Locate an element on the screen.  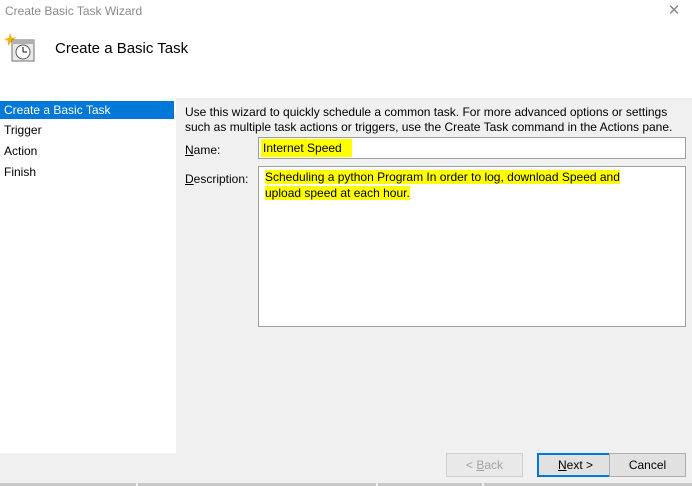
next-button: Next > is located at coordinates (575, 465).